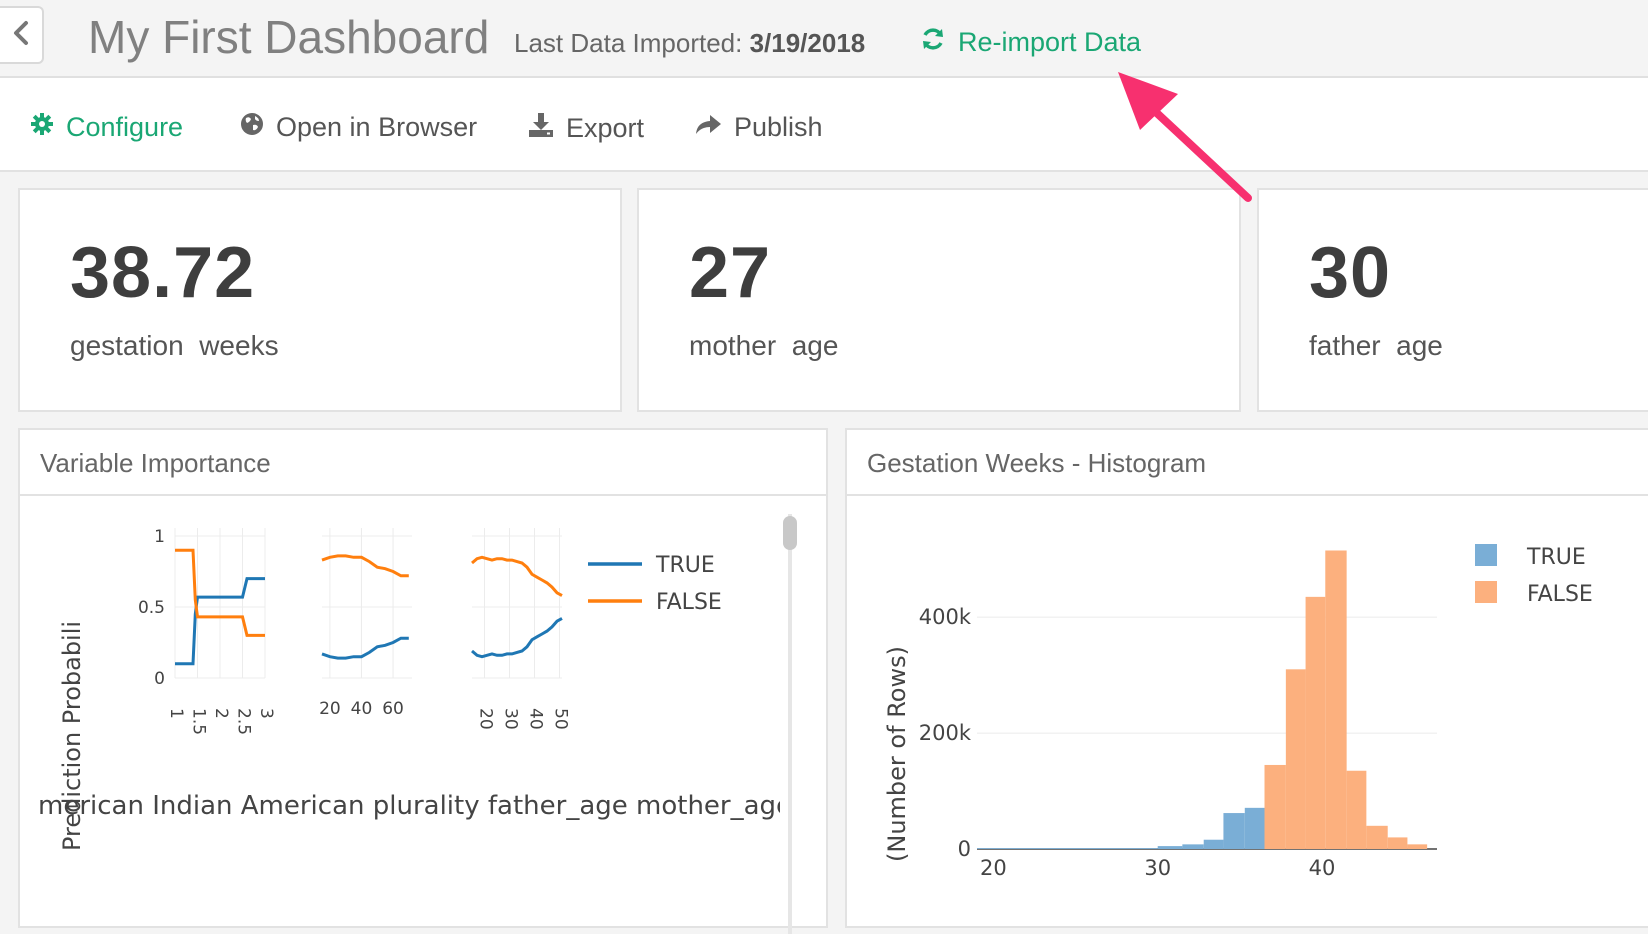 The width and height of the screenshot is (1648, 934). I want to click on x-tick-label: 2.5, so click(244, 721).